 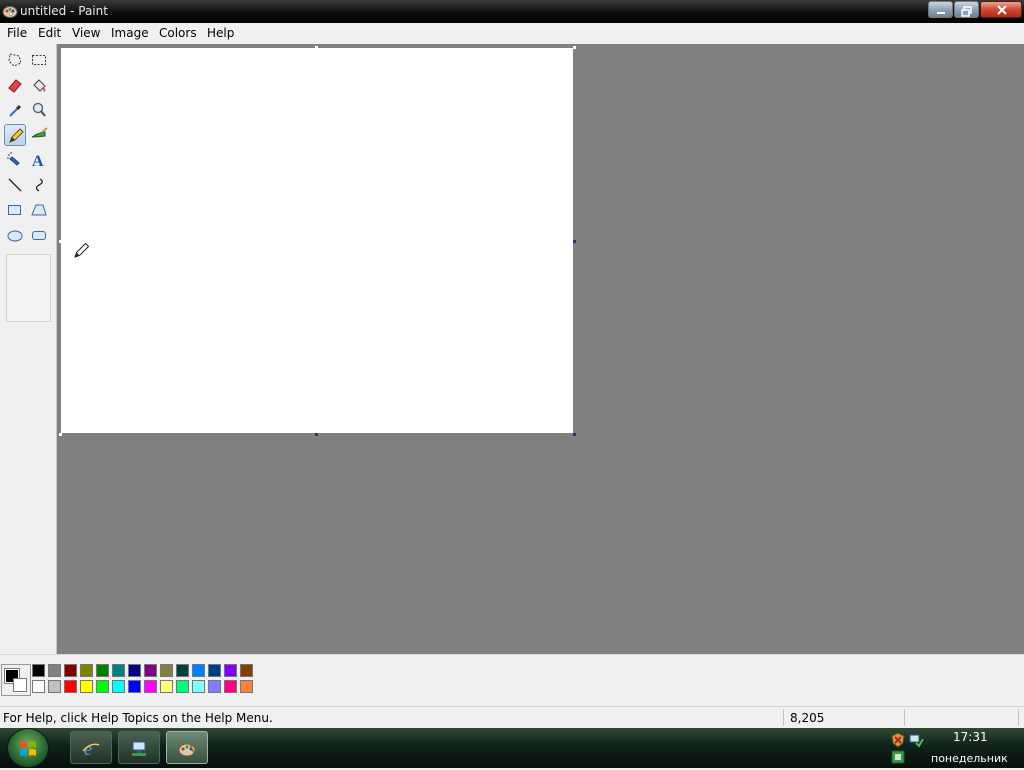 I want to click on free-form-select-icon, so click(x=15, y=60).